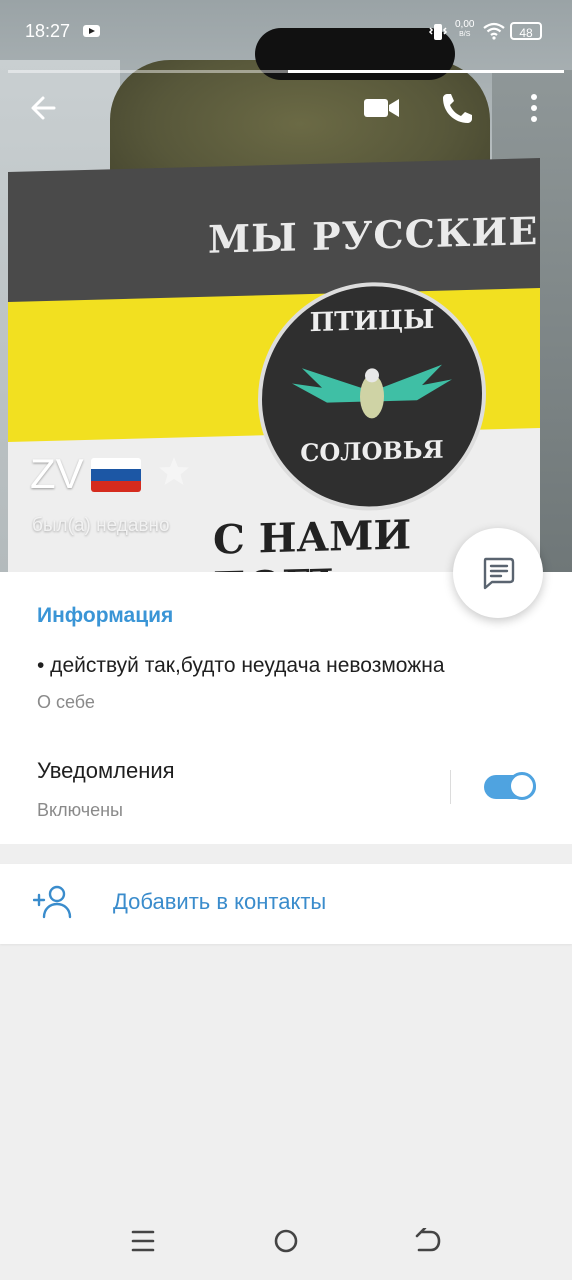  I want to click on notifications-toggle, so click(510, 786).